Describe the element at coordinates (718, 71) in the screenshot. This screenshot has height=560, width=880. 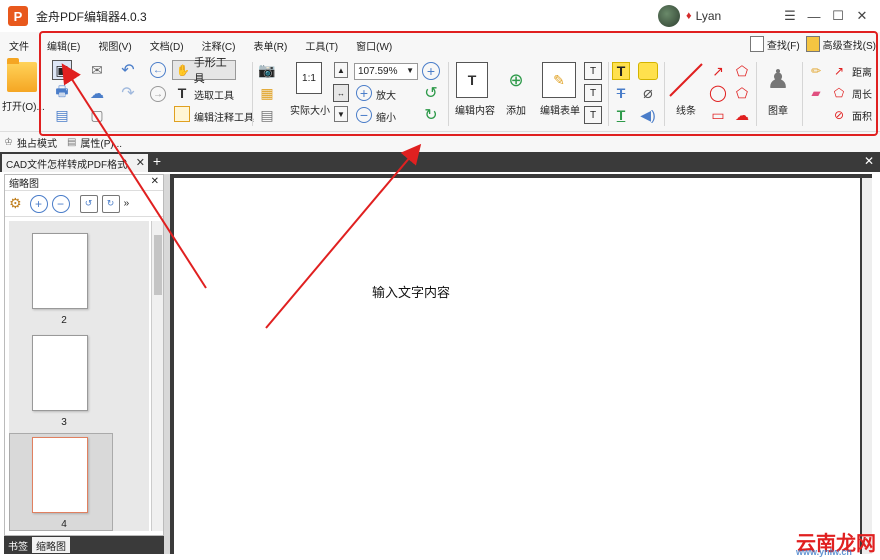
I see `arrow-icon: ↗` at that location.